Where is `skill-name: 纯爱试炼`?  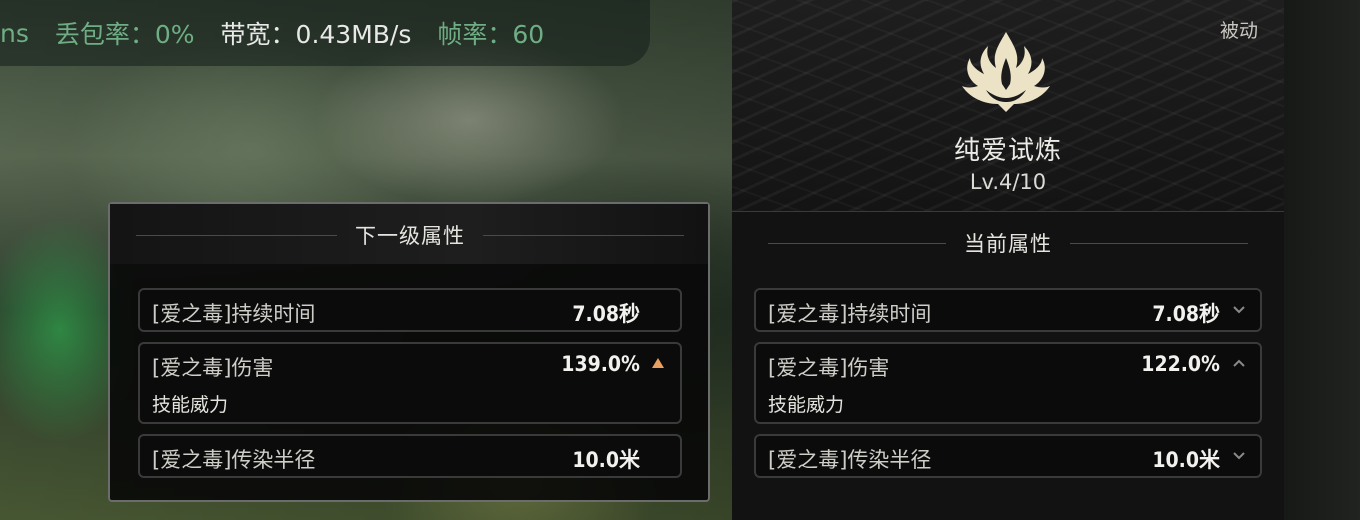
skill-name: 纯爱试炼 is located at coordinates (1007, 151).